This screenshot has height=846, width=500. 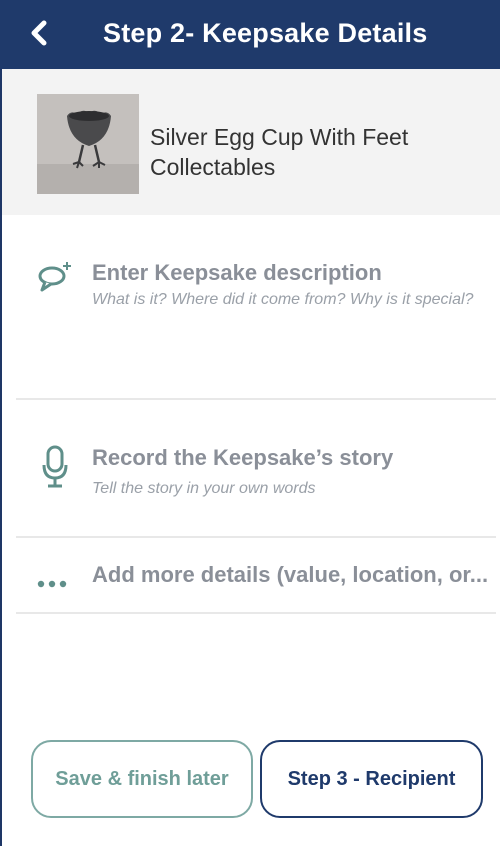 I want to click on description-title: Enter Keepsake description, so click(x=237, y=272).